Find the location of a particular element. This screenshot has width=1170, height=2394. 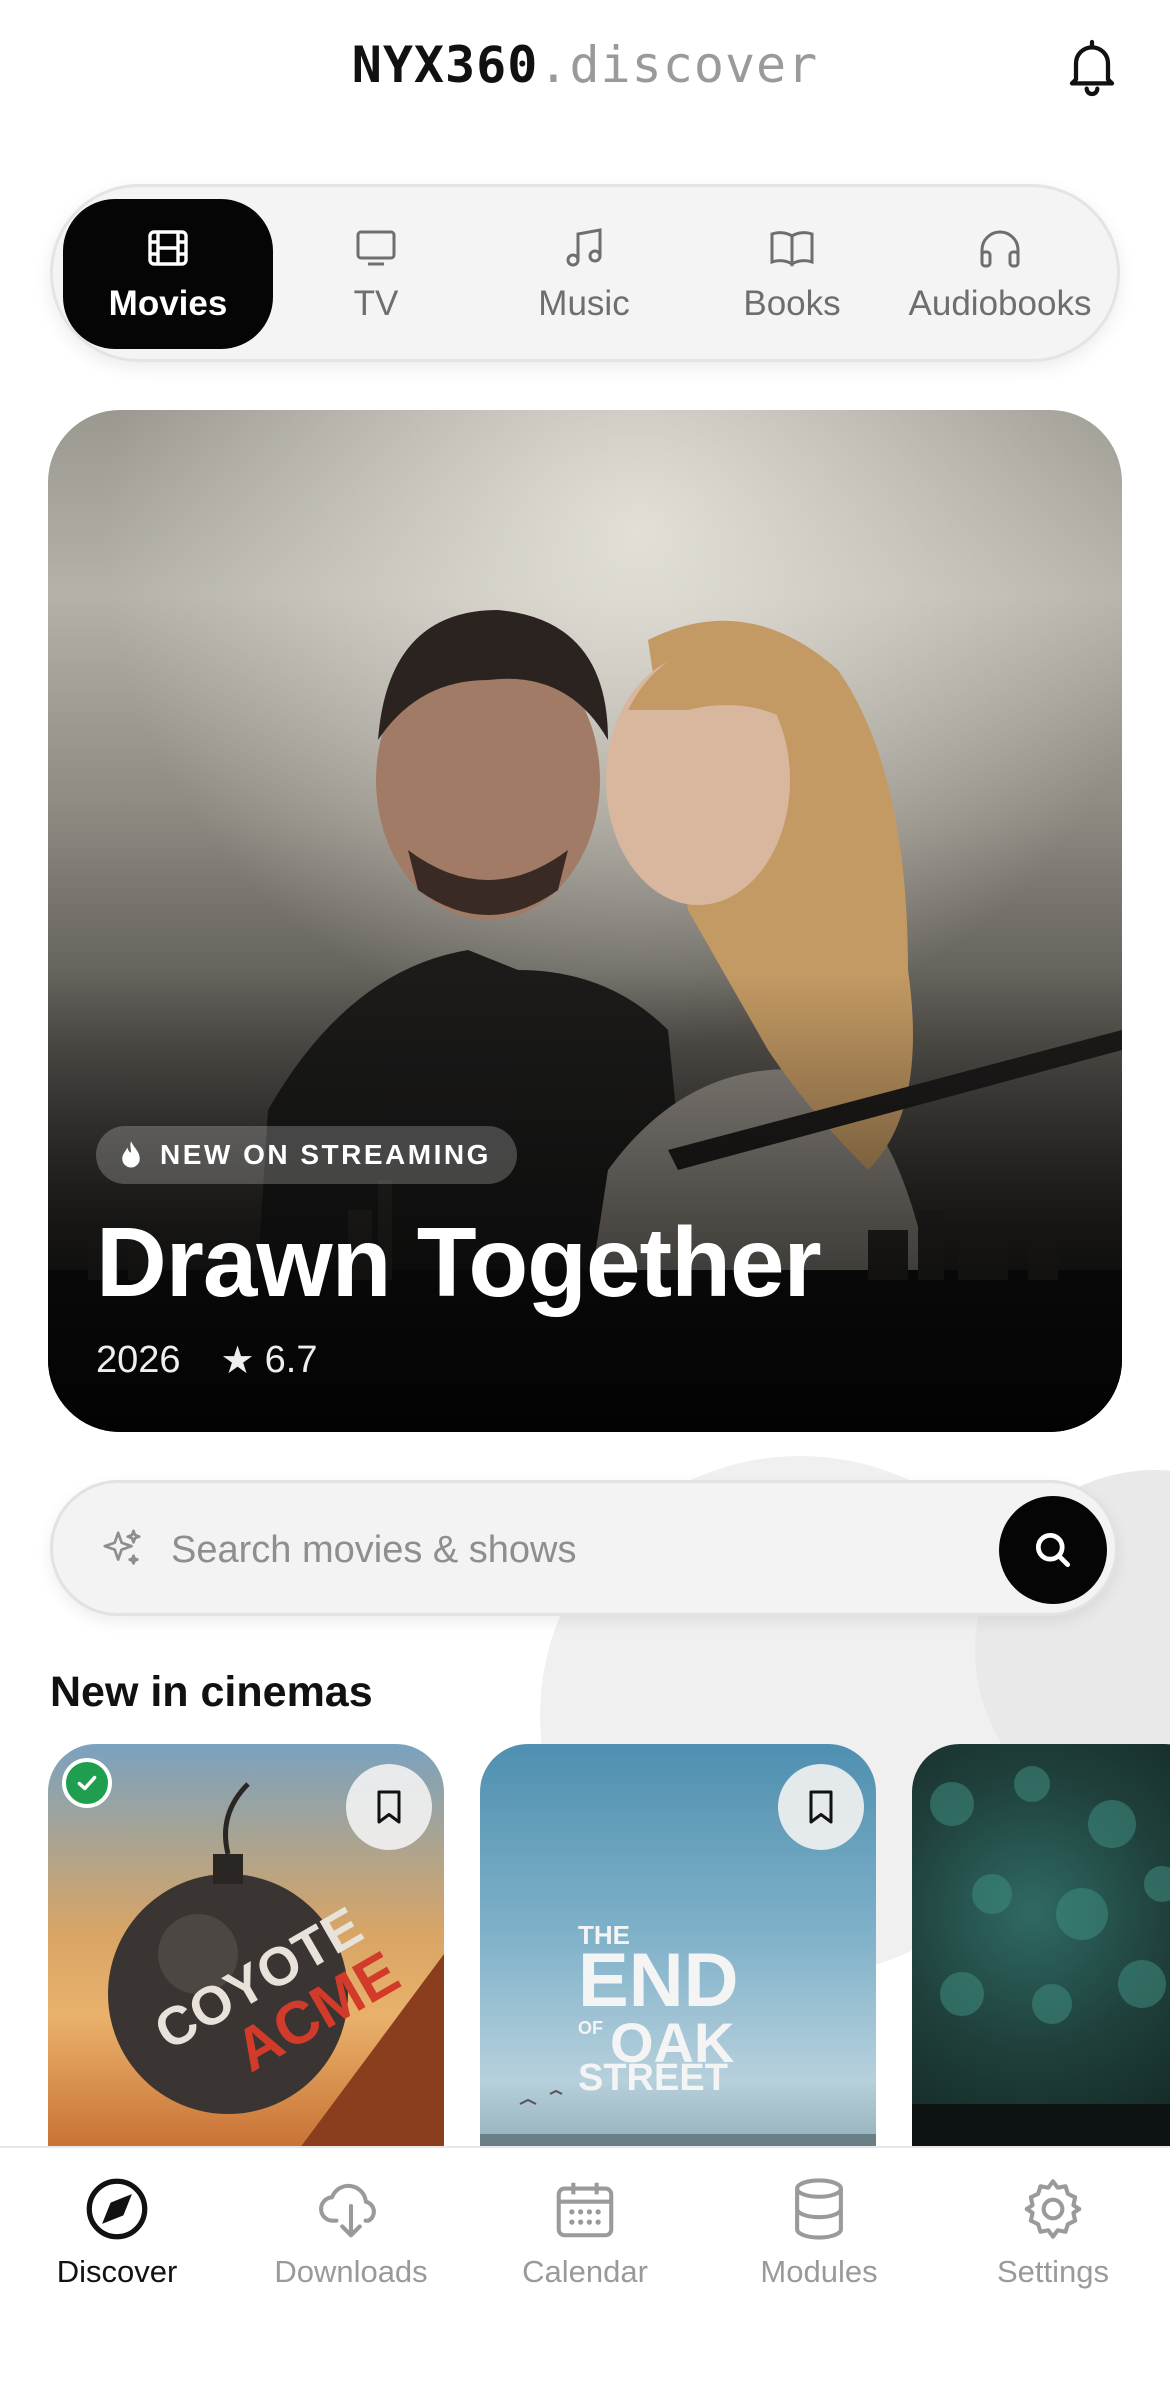

film-icon is located at coordinates (168, 248).